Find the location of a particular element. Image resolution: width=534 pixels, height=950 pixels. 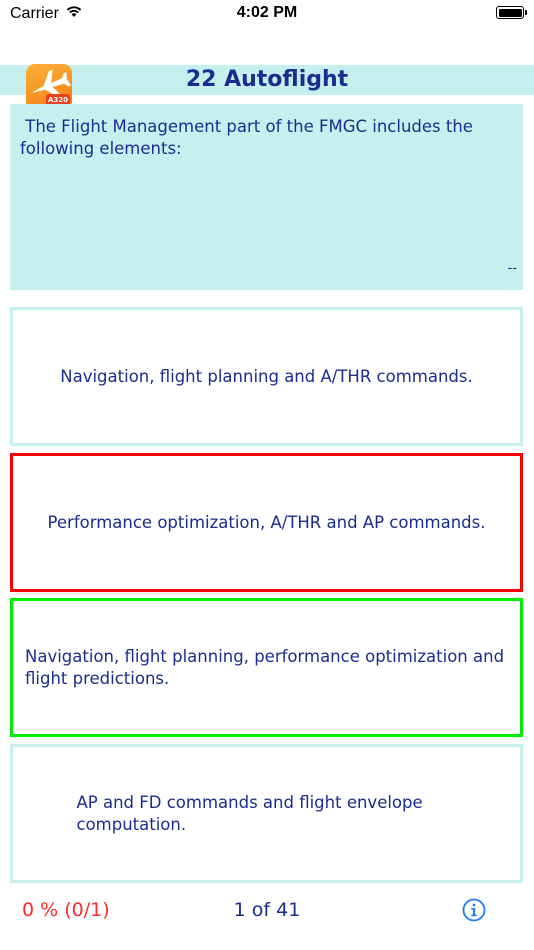

page-counter: 1 of 41 is located at coordinates (267, 910).